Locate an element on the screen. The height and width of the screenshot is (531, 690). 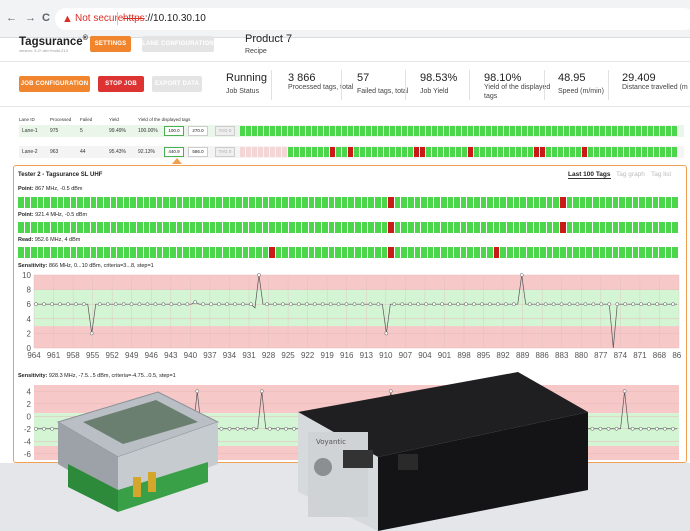
y-tick-label: -6 is located at coordinates (28, 454).